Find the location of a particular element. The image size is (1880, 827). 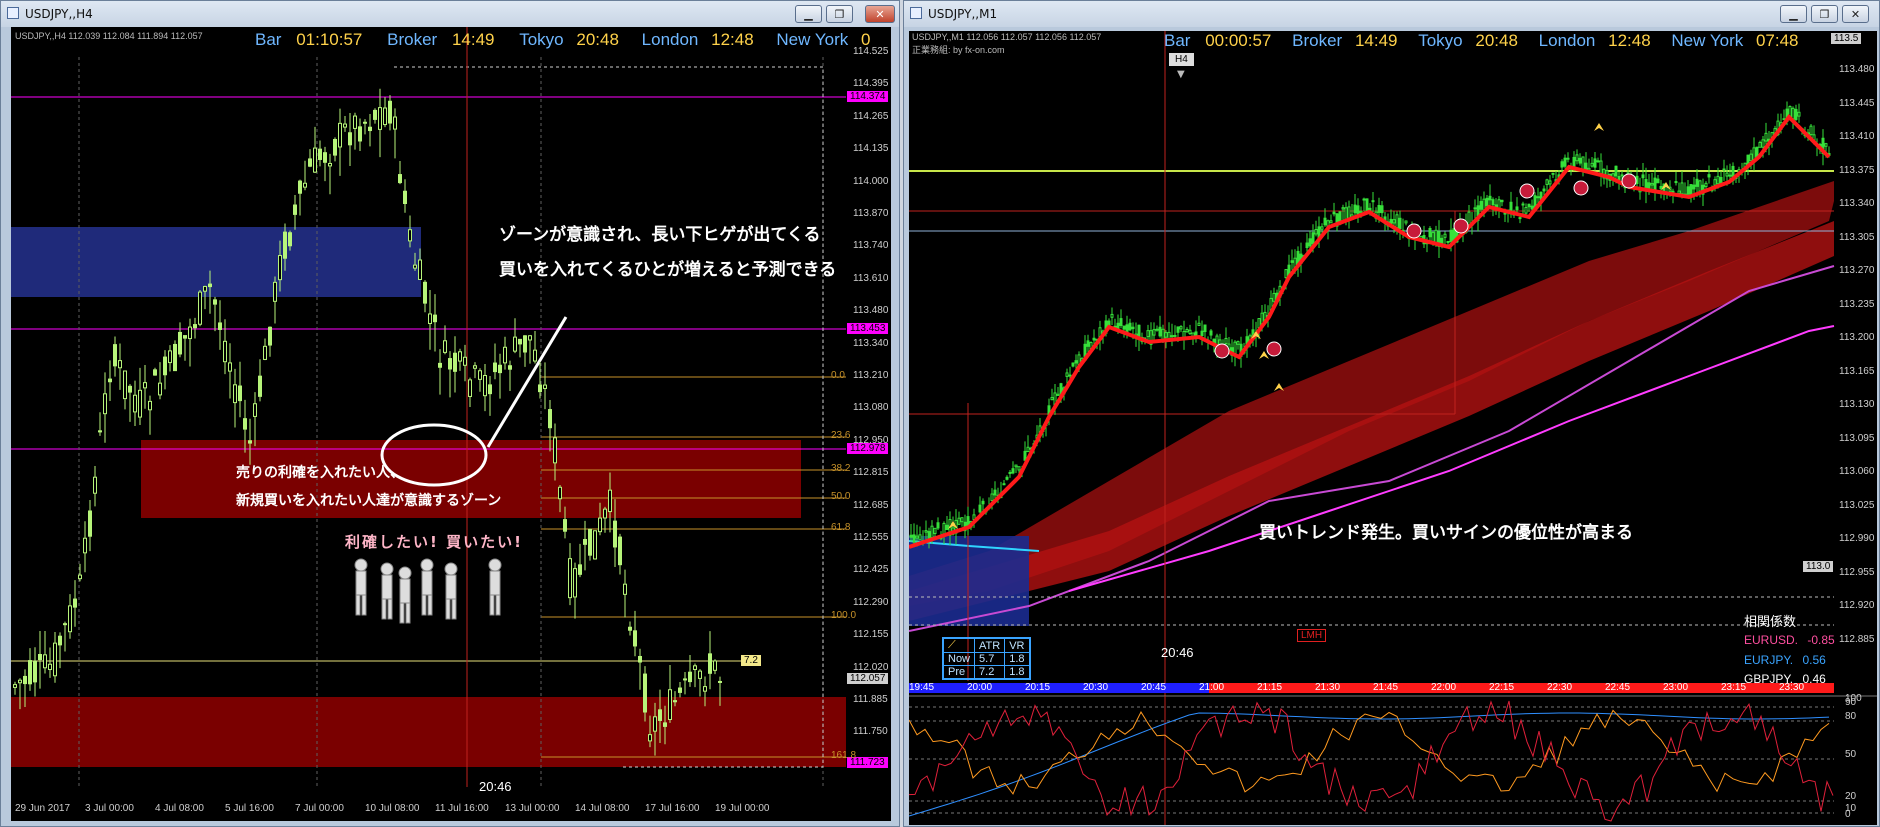

time-axis-label: 13 Jul 00:00 is located at coordinates (532, 808).